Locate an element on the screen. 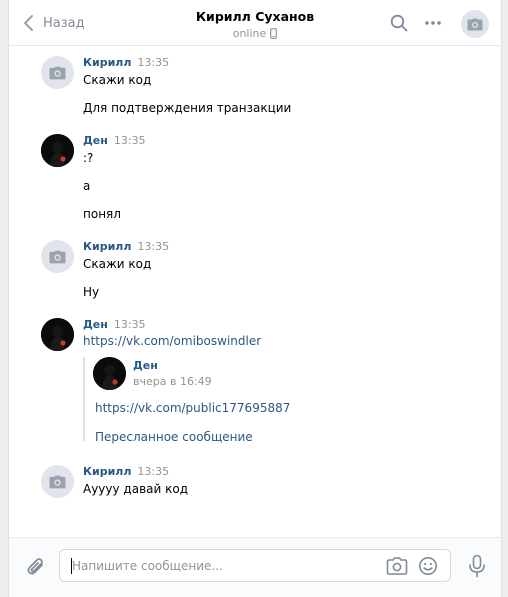 This screenshot has width=508, height=597. more-icon is located at coordinates (433, 23).